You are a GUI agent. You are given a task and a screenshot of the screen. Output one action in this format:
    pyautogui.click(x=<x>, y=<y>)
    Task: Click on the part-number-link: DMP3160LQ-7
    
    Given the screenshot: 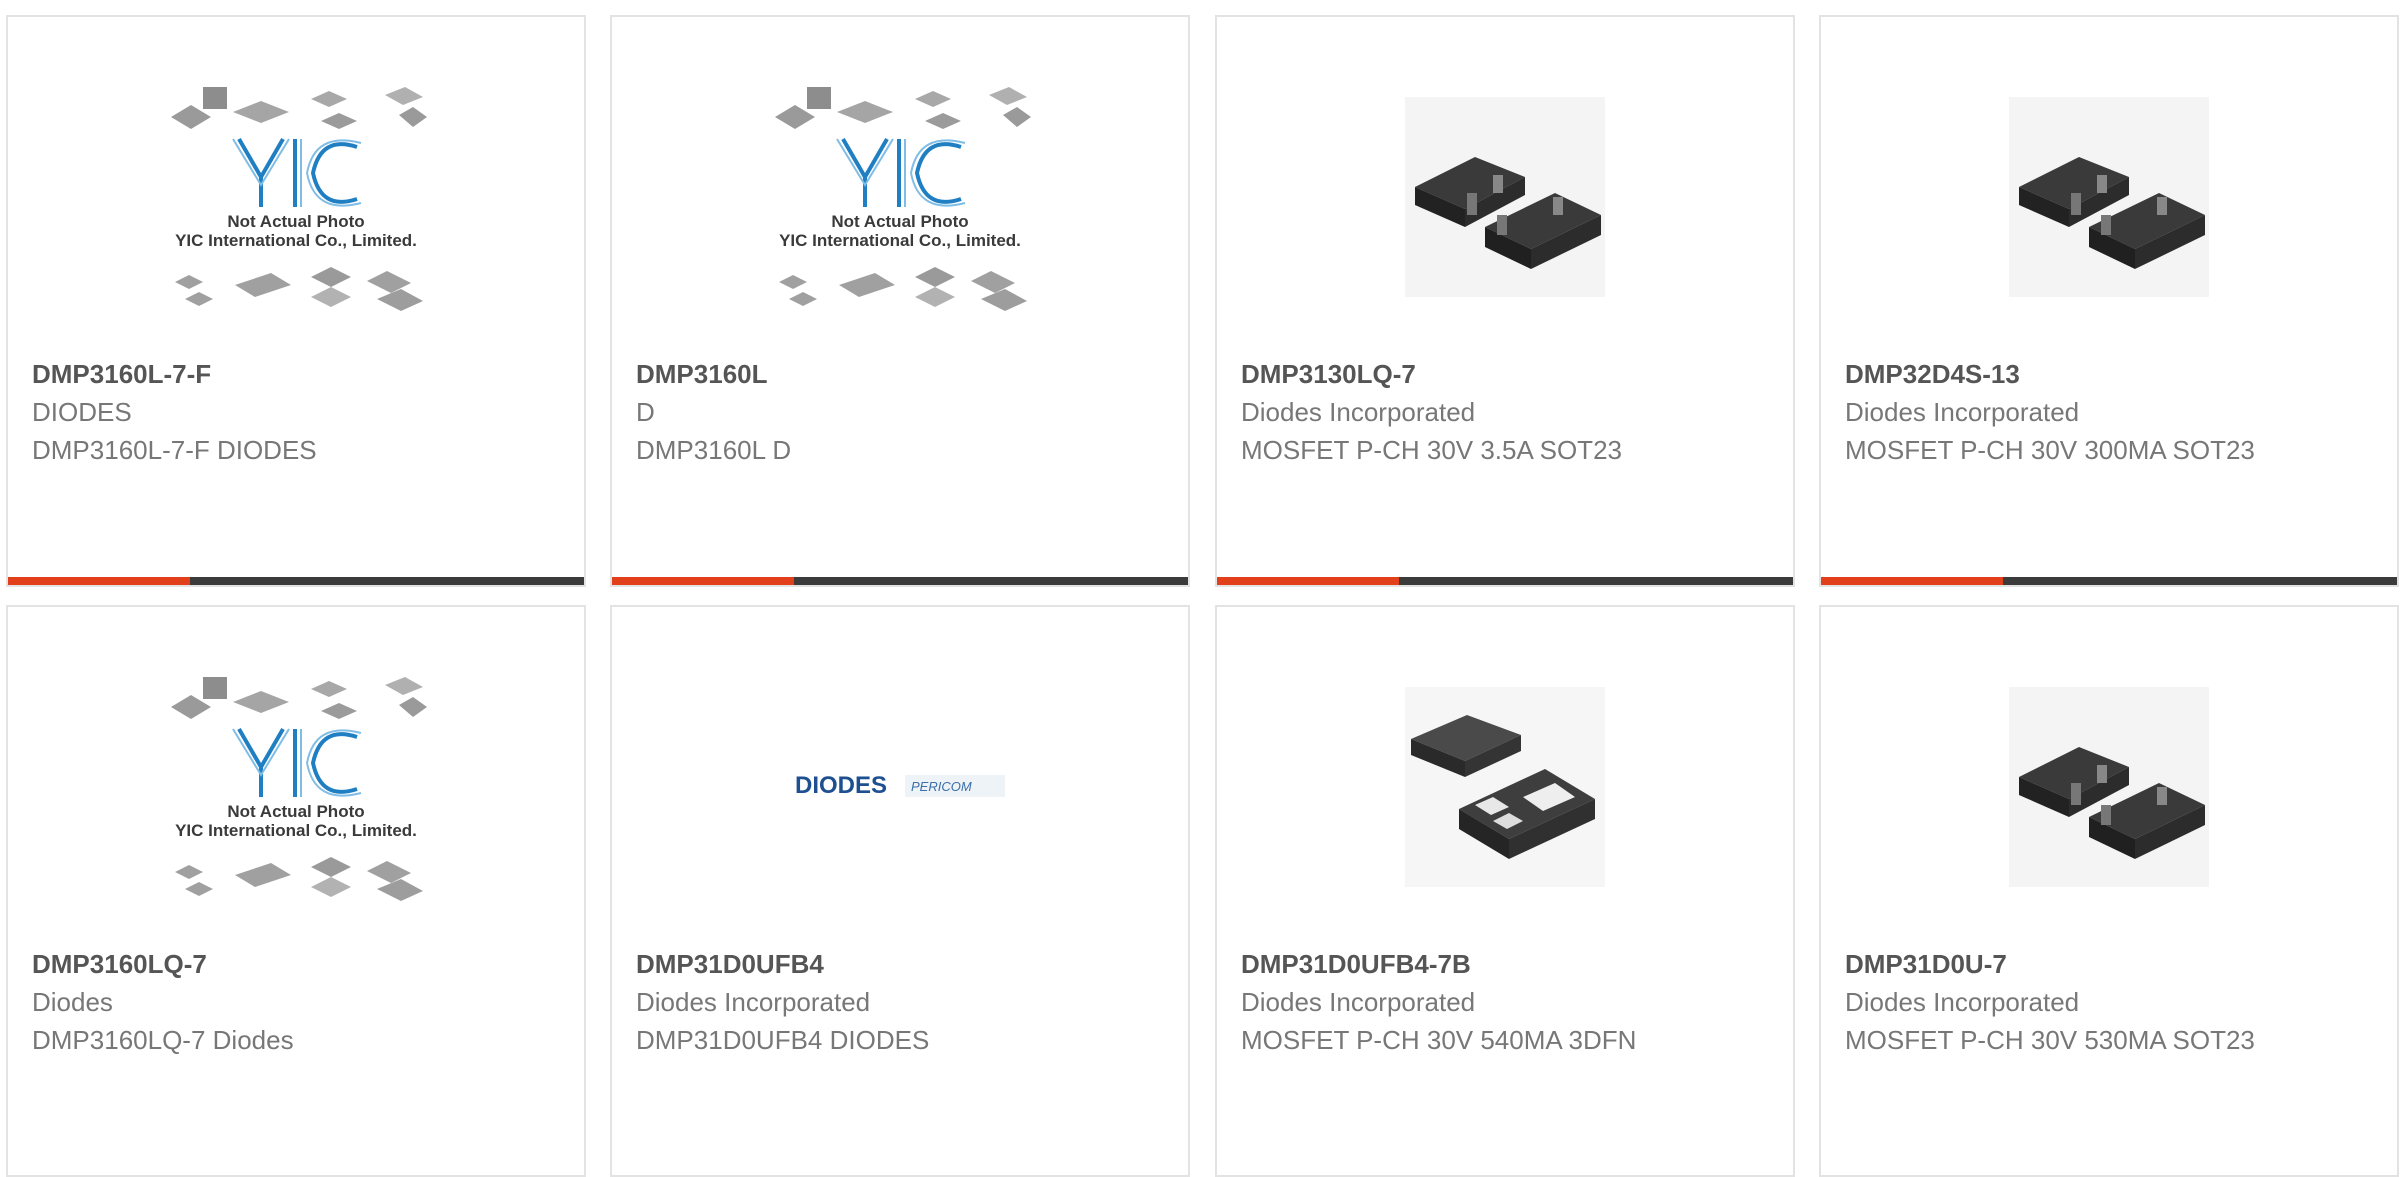 What is the action you would take?
    pyautogui.click(x=119, y=964)
    